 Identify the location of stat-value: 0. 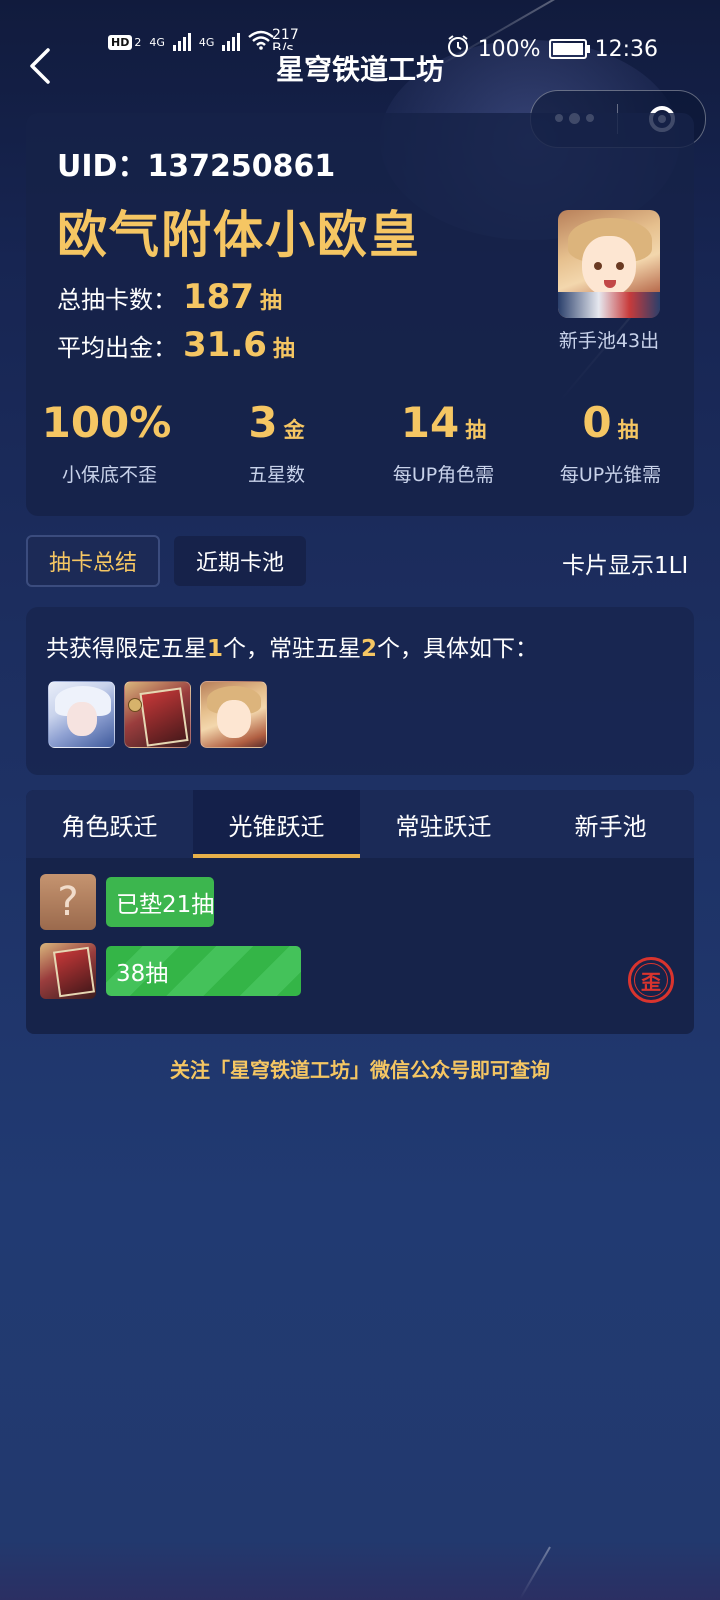
(597, 422).